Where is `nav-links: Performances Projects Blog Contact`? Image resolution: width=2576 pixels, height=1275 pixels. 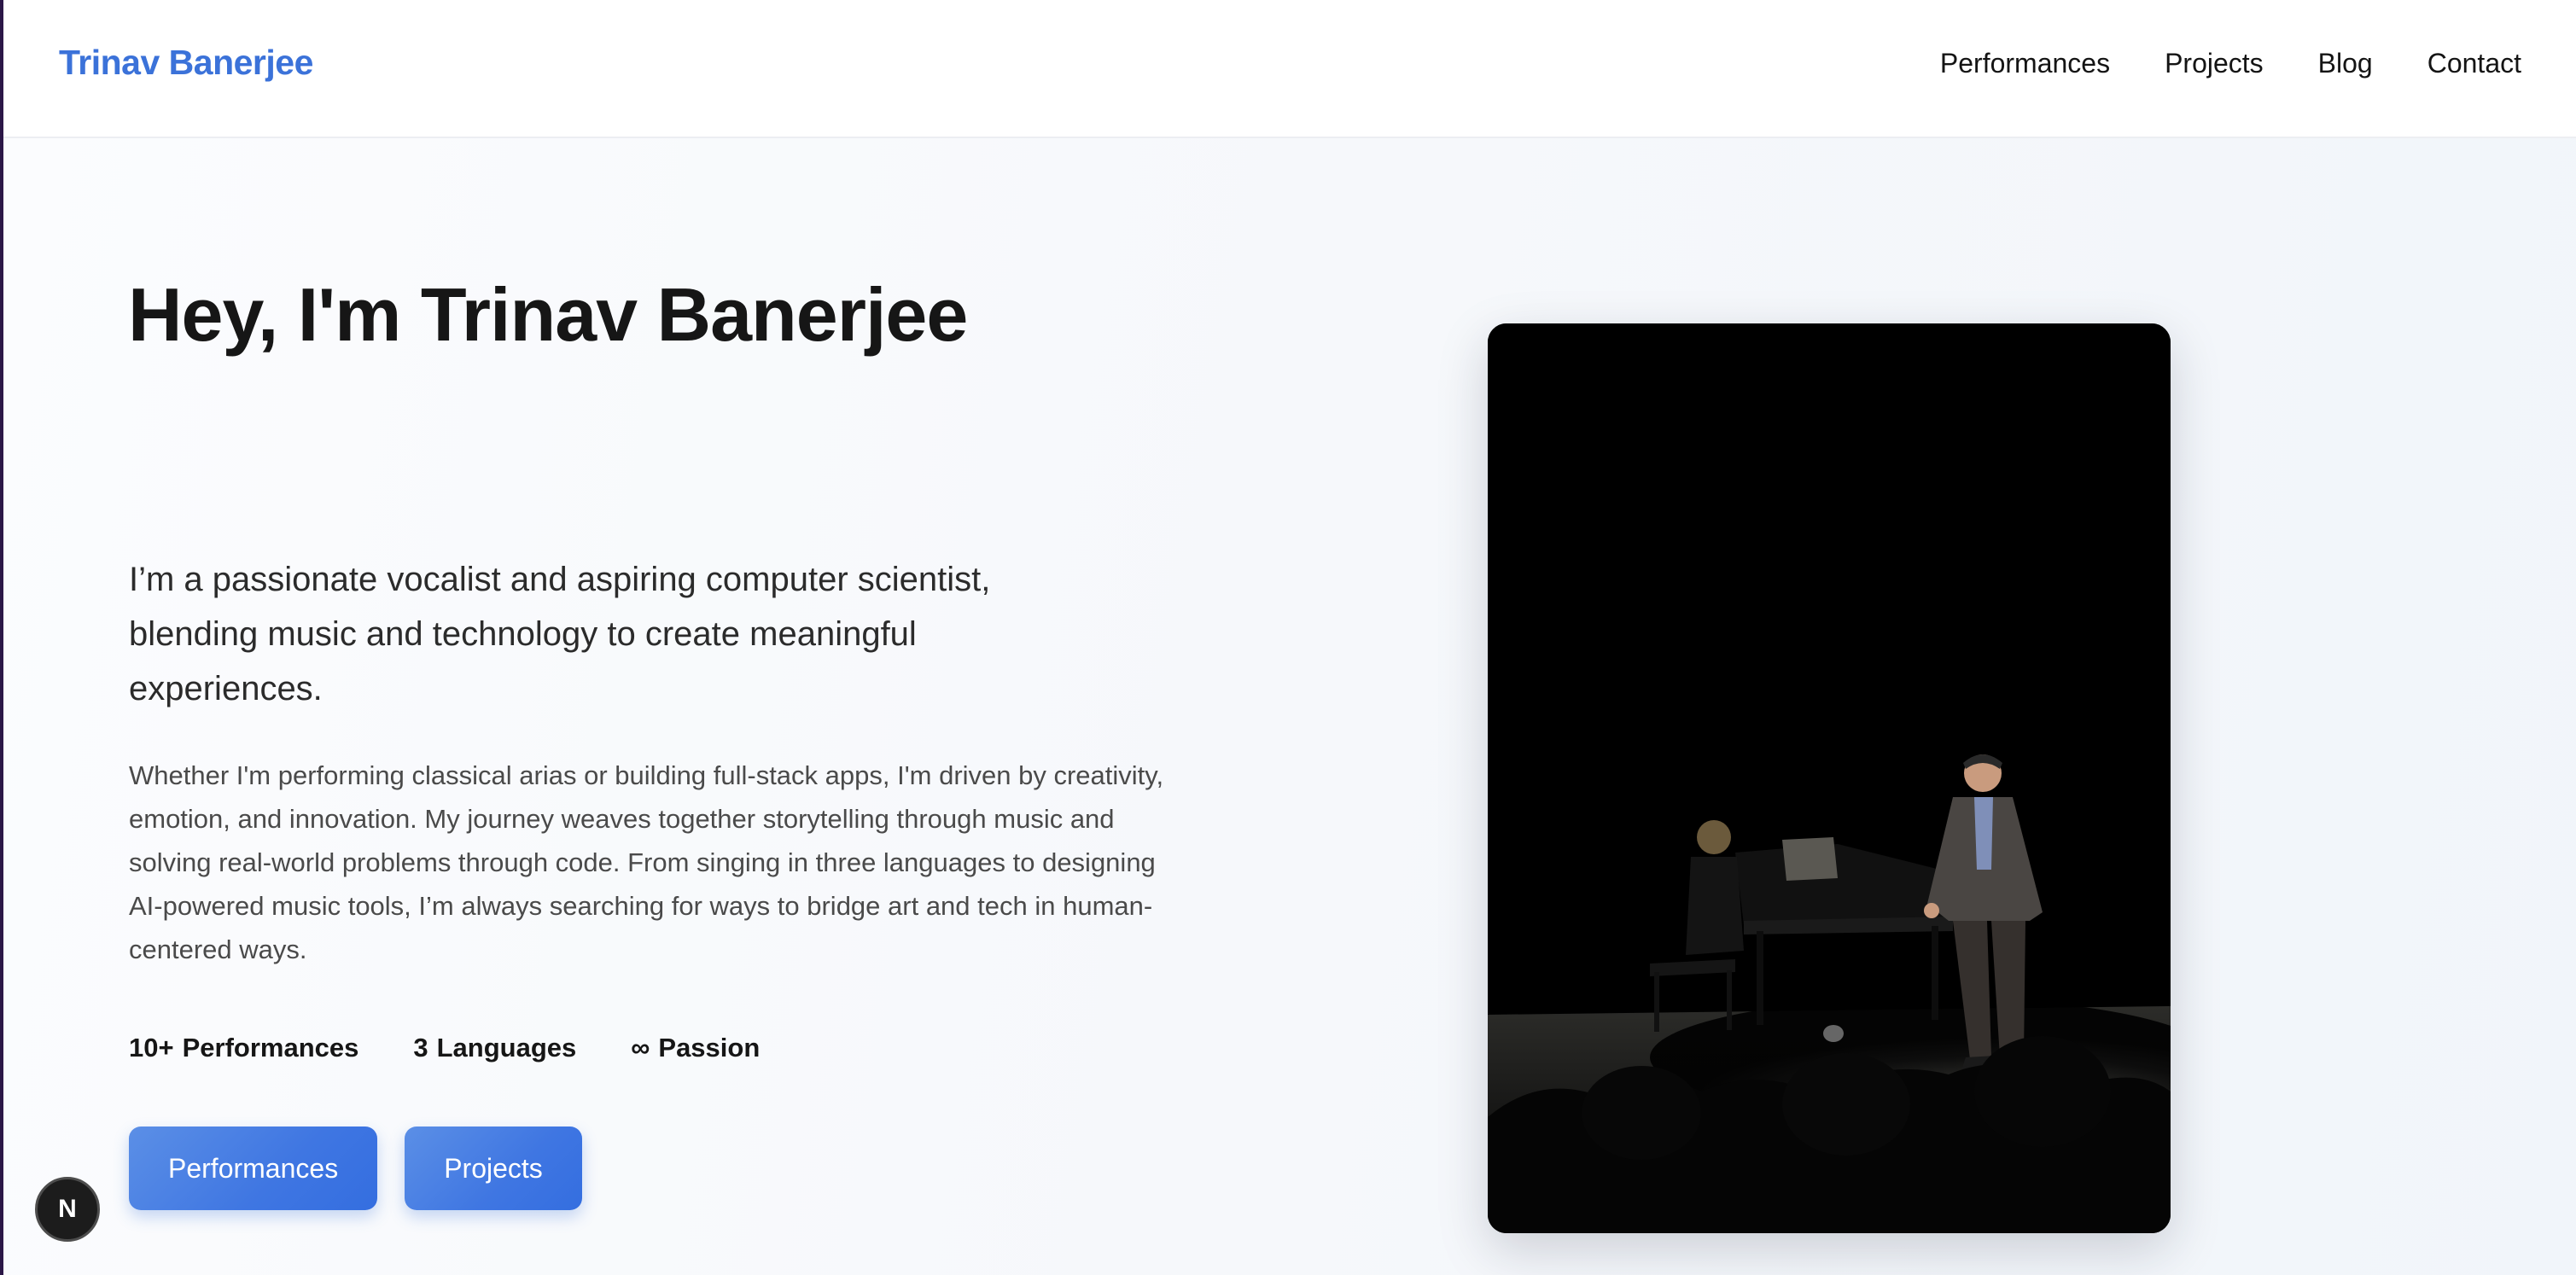
nav-links: Performances Projects Blog Contact is located at coordinates (2230, 63).